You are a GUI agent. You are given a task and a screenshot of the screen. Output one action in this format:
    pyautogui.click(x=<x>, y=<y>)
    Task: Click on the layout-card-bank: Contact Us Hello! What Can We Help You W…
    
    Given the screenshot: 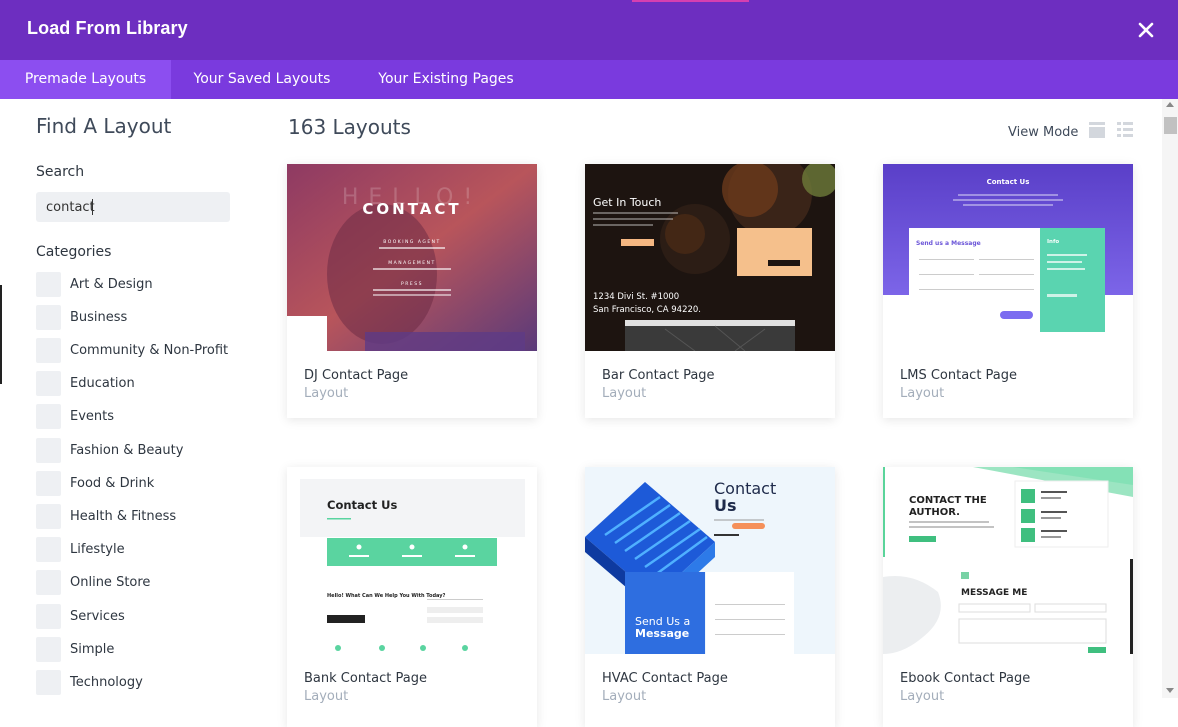 What is the action you would take?
    pyautogui.click(x=412, y=597)
    